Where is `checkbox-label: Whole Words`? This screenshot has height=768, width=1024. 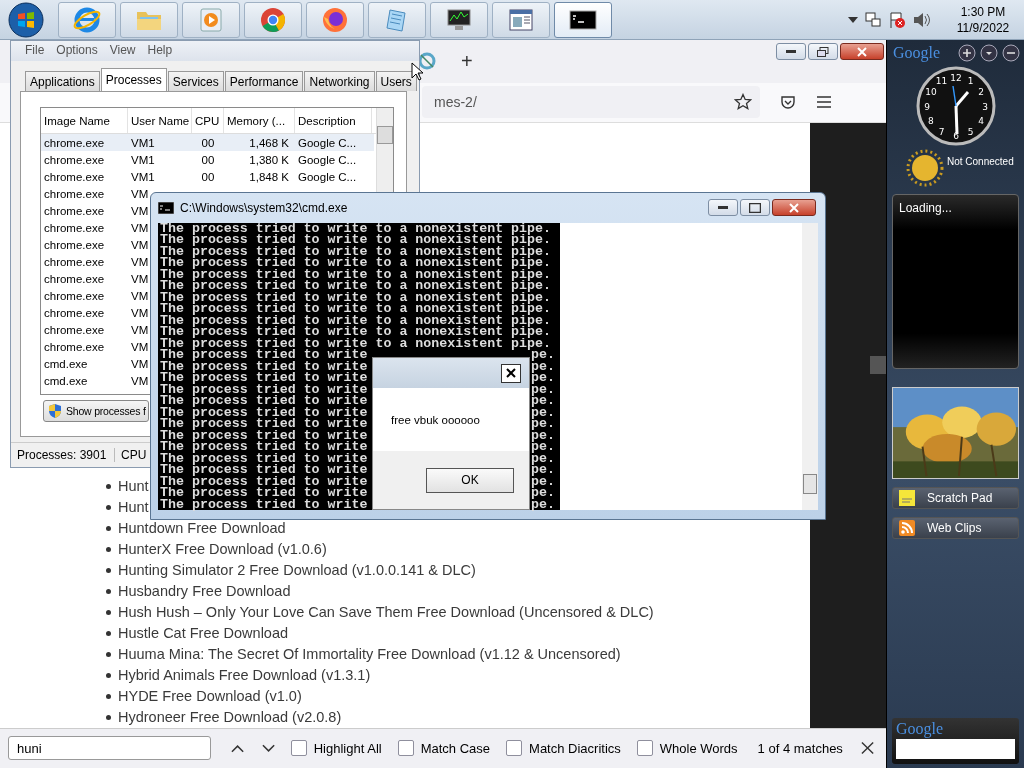
checkbox-label: Whole Words is located at coordinates (698, 748).